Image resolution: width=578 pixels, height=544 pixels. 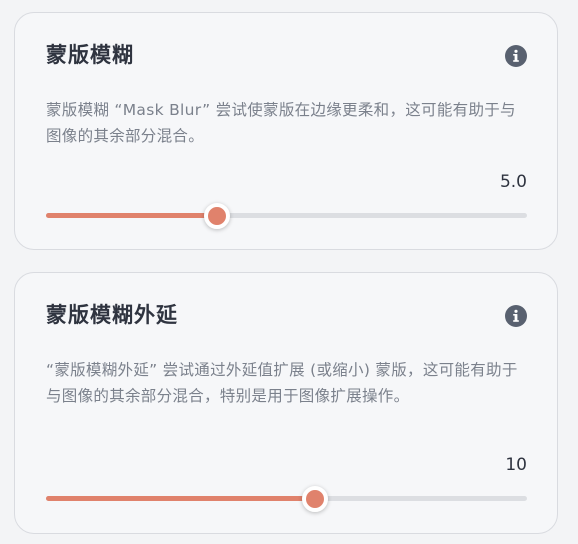 I want to click on mask-blur-offset-value: 10, so click(x=516, y=465).